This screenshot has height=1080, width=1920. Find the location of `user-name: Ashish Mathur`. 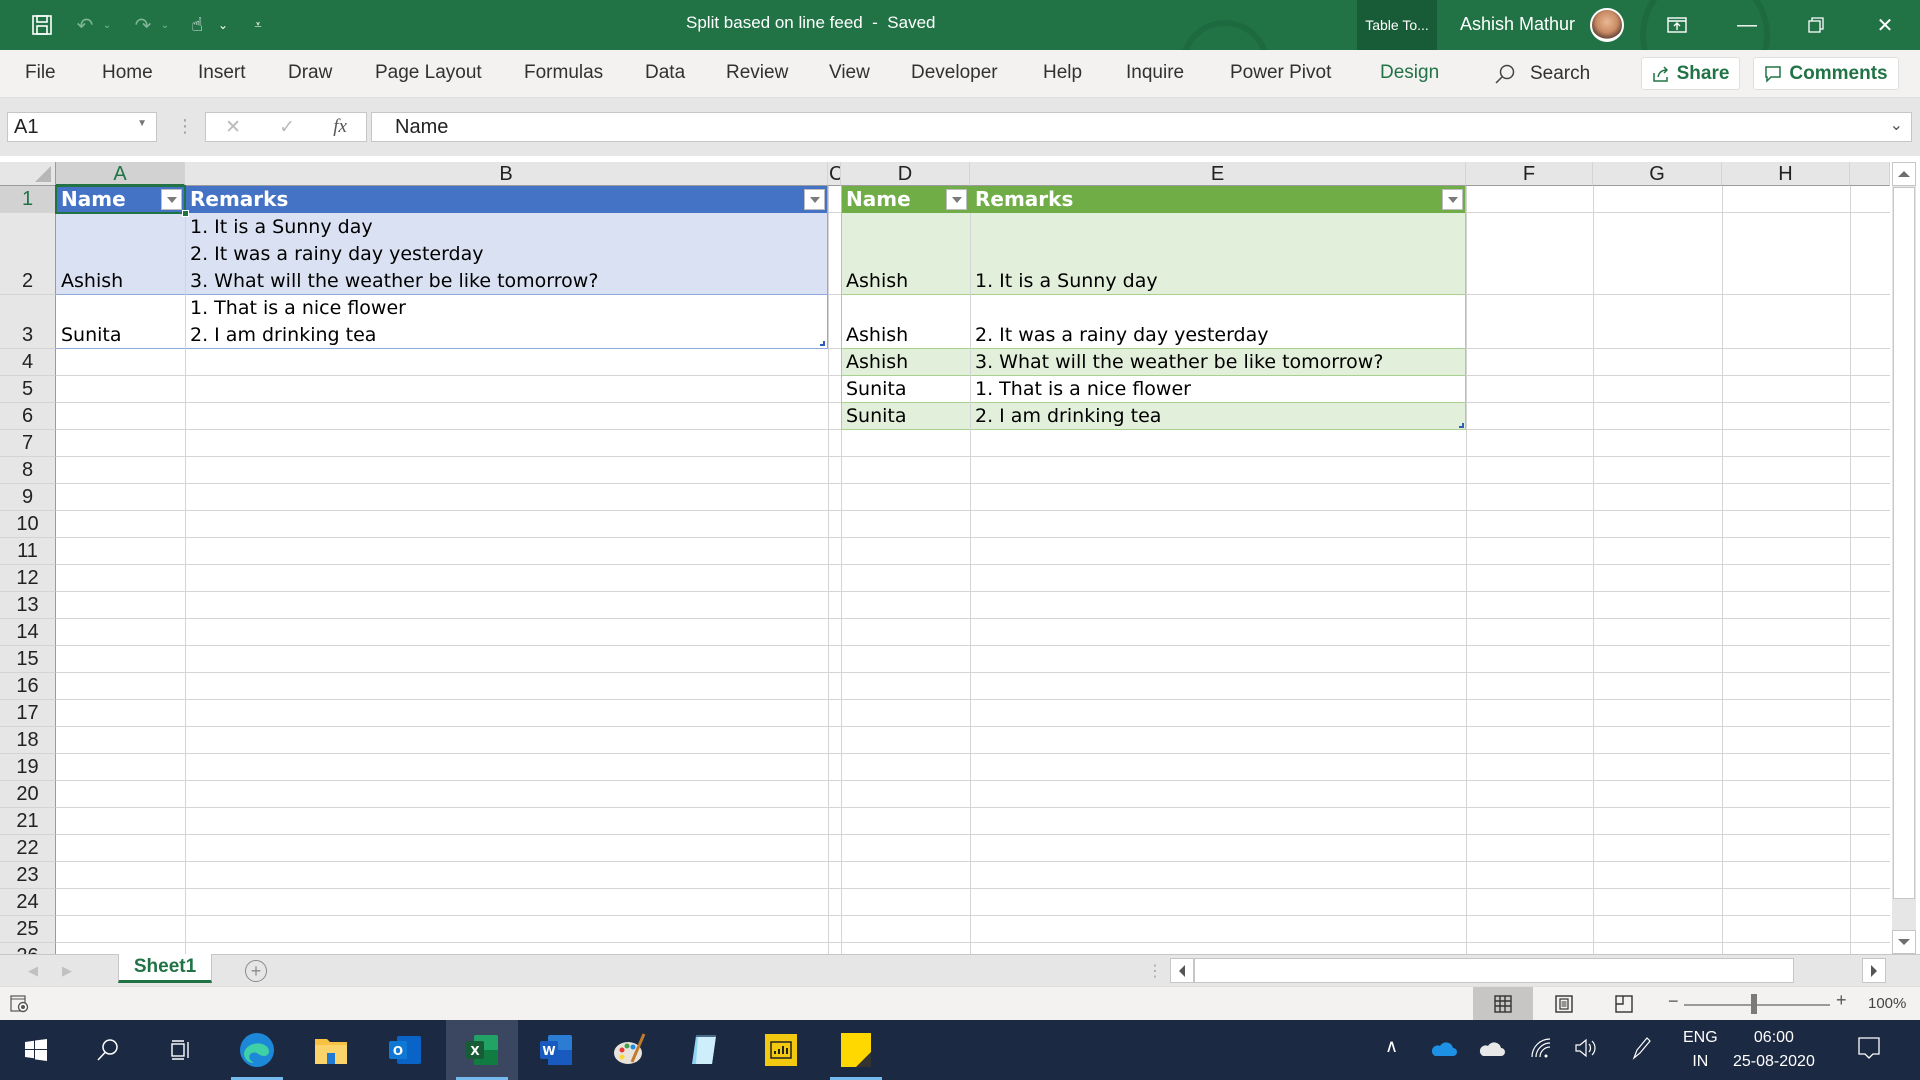

user-name: Ashish Mathur is located at coordinates (1517, 24).